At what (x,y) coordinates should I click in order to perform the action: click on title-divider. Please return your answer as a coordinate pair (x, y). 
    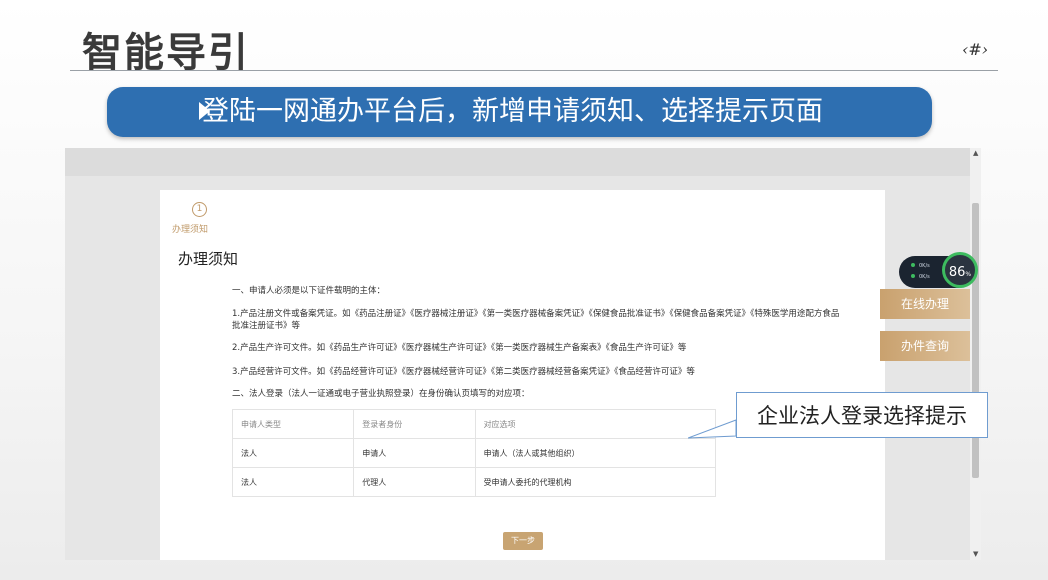
    Looking at the image, I should click on (534, 70).